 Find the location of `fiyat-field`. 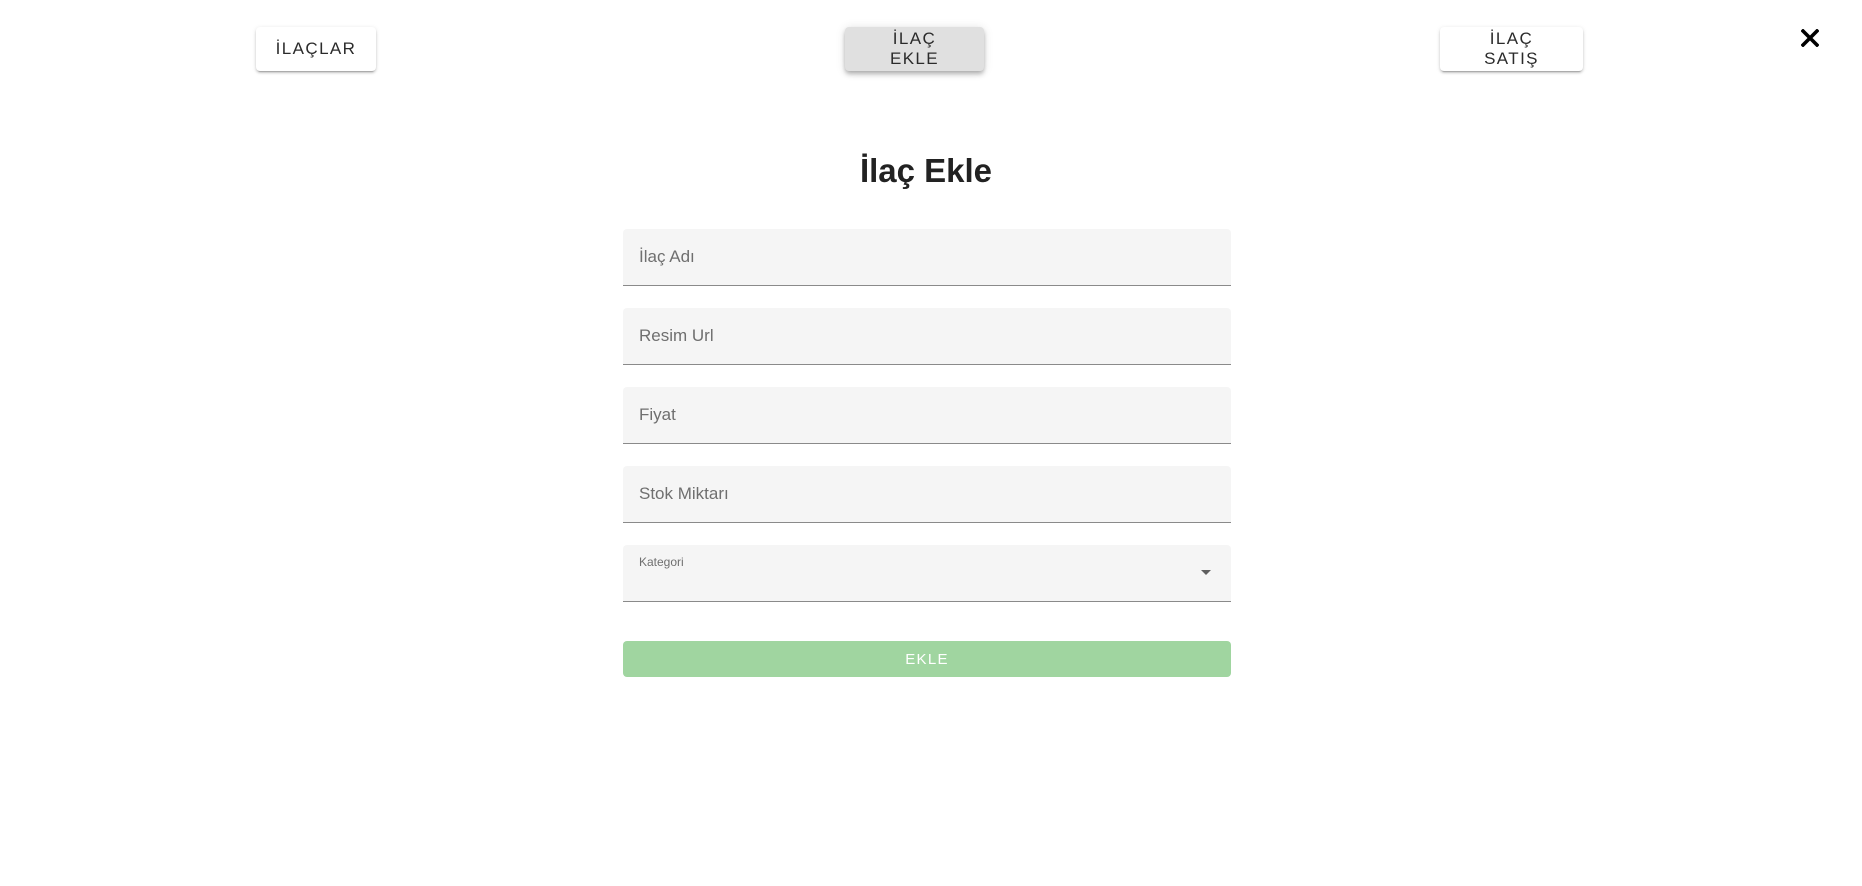

fiyat-field is located at coordinates (927, 415).